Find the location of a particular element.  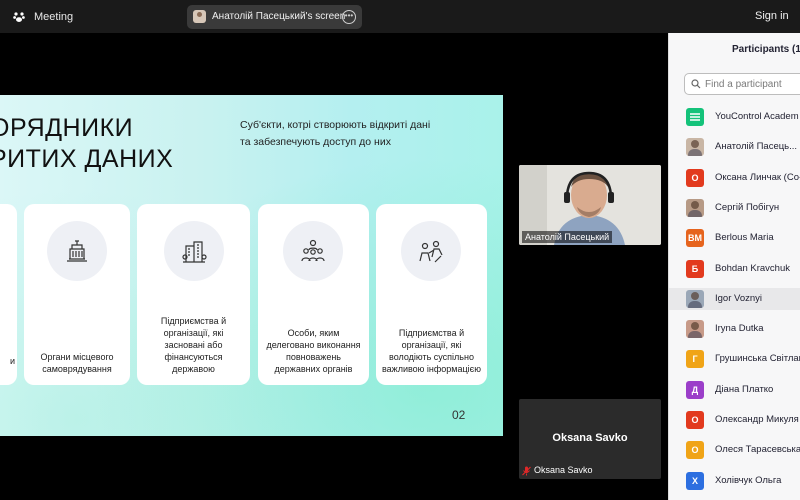

slide-title: ОРЯДНИКИ РИТИХ ДАНИХ is located at coordinates (86, 144).